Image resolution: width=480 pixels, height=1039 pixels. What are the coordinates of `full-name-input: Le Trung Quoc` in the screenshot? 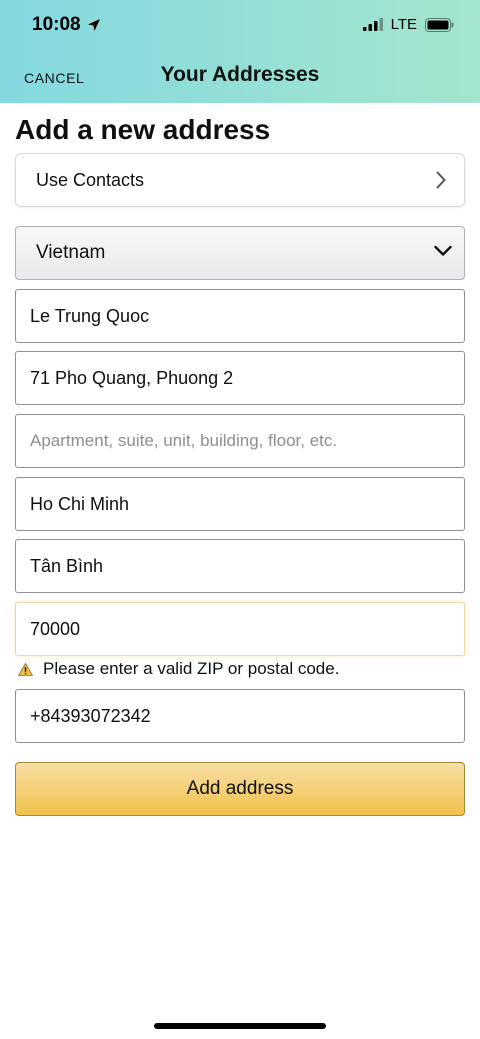 It's located at (240, 316).